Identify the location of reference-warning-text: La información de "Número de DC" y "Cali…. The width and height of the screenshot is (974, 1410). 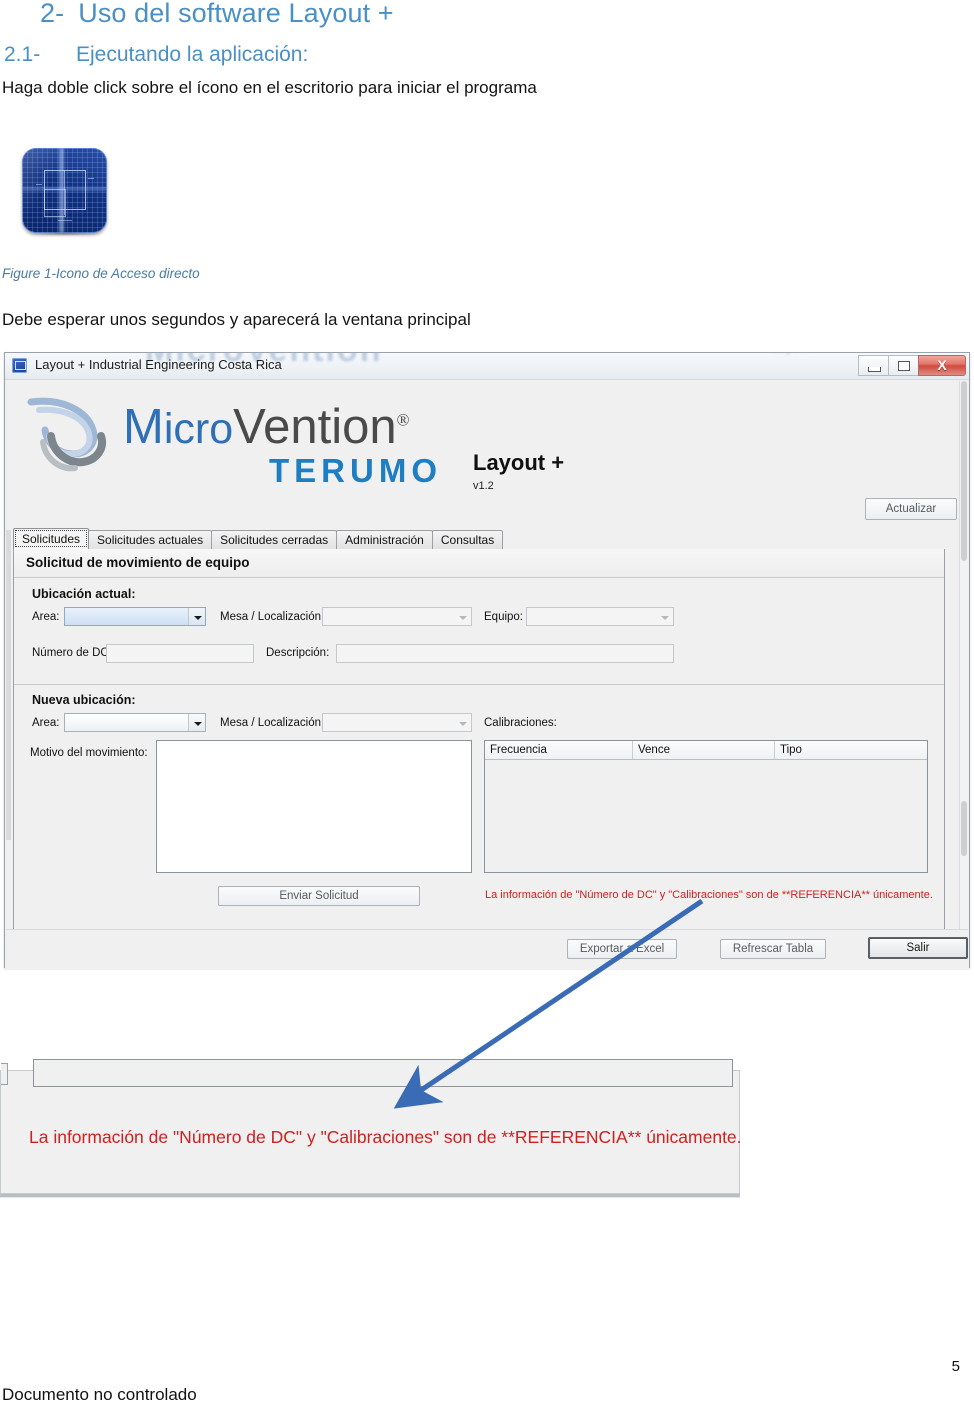
(709, 895).